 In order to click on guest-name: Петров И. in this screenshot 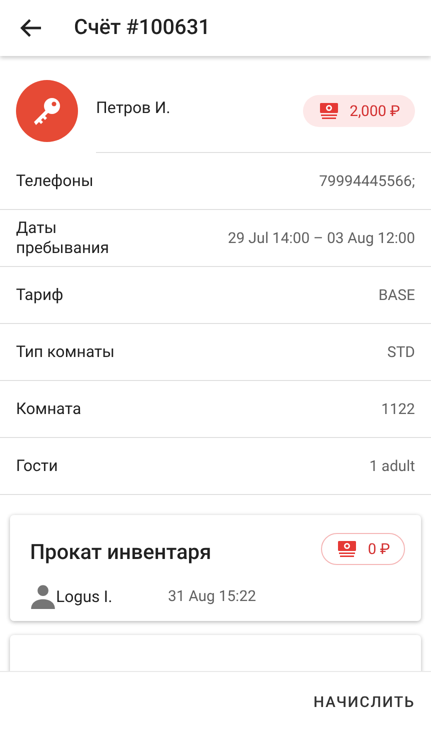, I will do `click(134, 107)`.